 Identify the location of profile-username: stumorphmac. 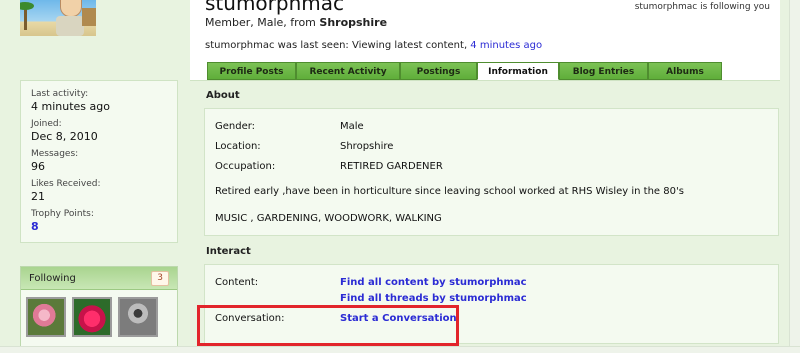
(274, 7).